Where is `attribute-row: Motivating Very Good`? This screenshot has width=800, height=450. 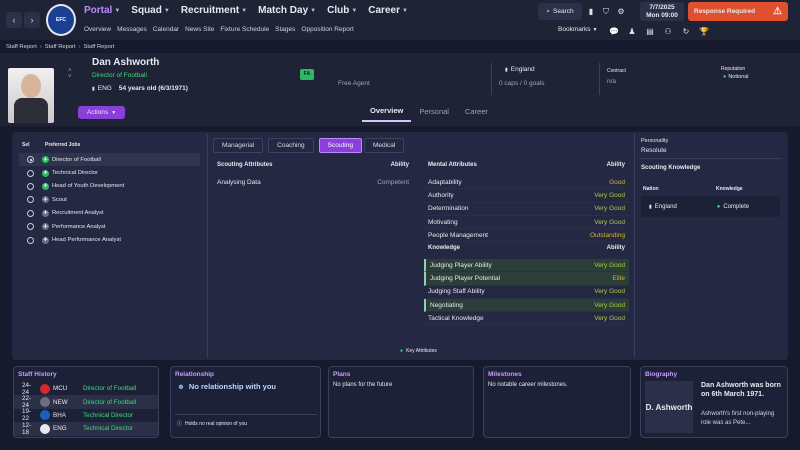 attribute-row: Motivating Very Good is located at coordinates (526, 223).